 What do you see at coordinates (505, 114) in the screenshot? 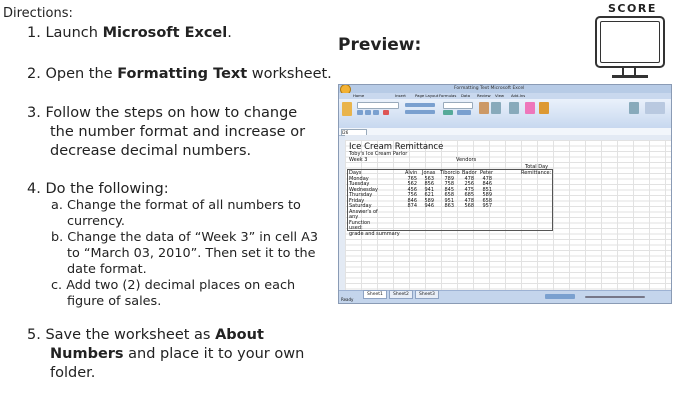
I see `ribbon-toolbar` at bounding box center [505, 114].